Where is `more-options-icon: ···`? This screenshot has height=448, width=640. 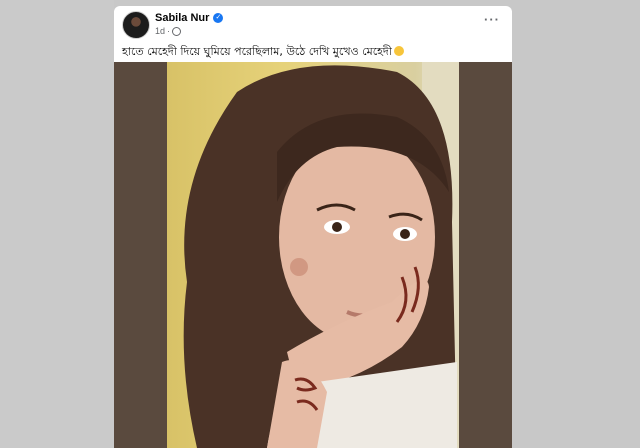 more-options-icon: ··· is located at coordinates (492, 19).